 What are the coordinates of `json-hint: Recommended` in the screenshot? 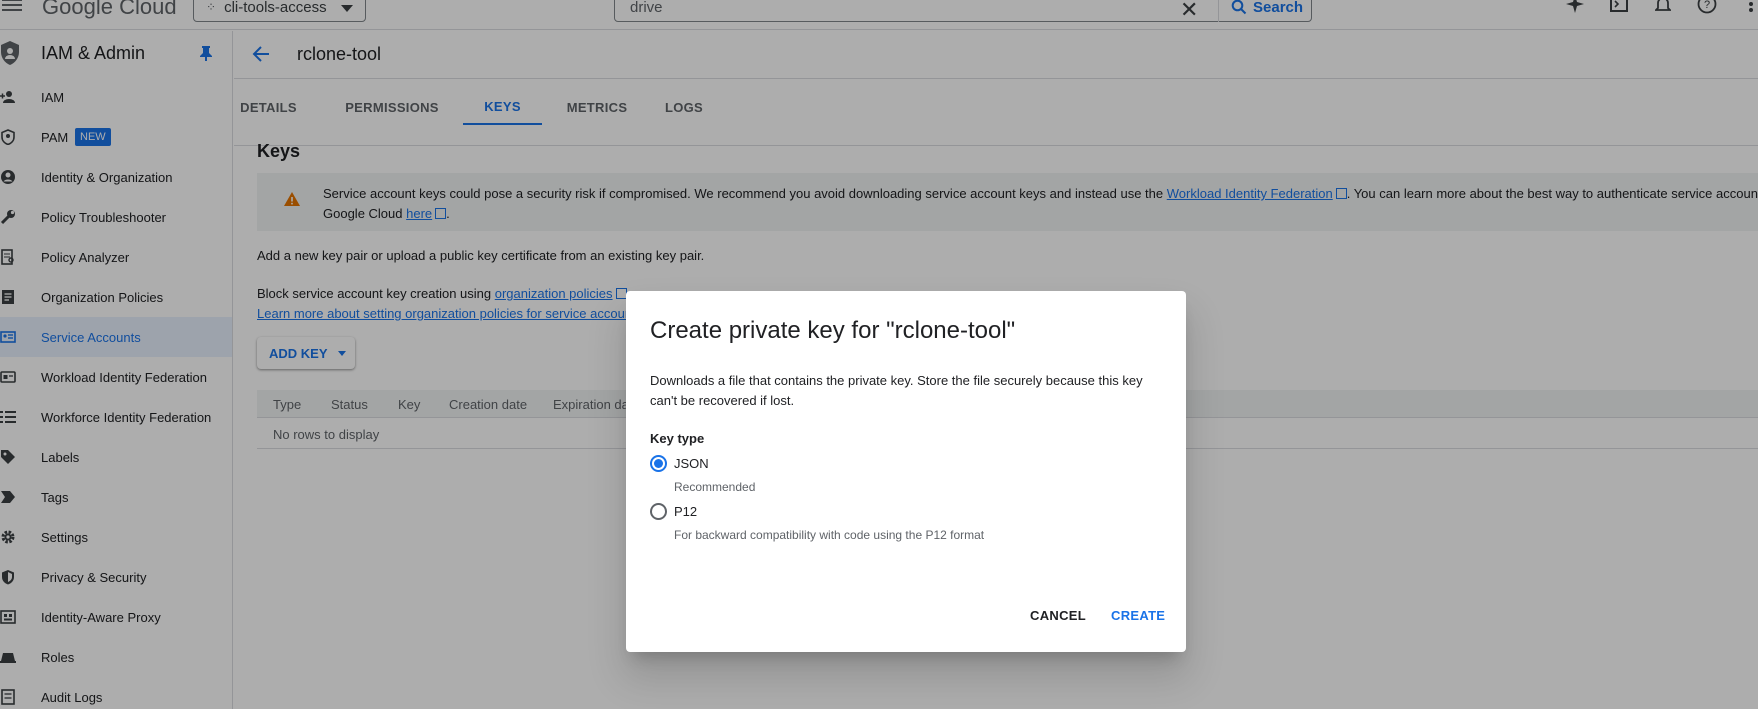 It's located at (715, 487).